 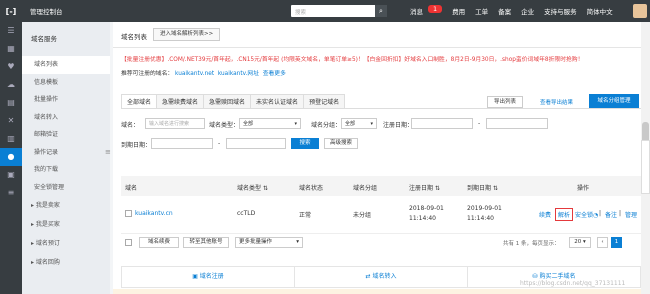 What do you see at coordinates (640, 11) in the screenshot?
I see `avatar` at bounding box center [640, 11].